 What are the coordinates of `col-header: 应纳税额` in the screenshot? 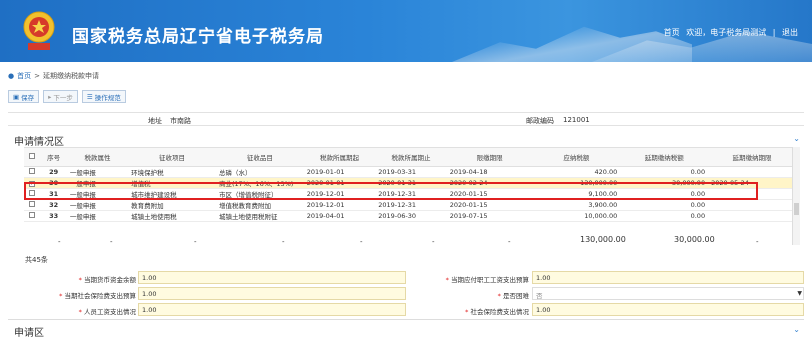 It's located at (576, 157).